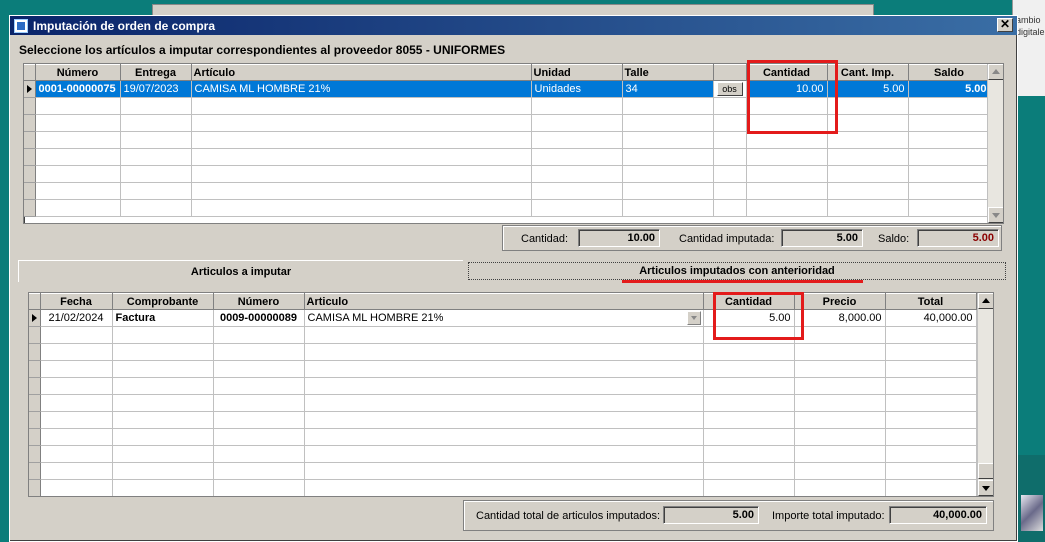 The image size is (1045, 542). Describe the element at coordinates (995, 143) in the screenshot. I see `articles-scrollbar` at that location.